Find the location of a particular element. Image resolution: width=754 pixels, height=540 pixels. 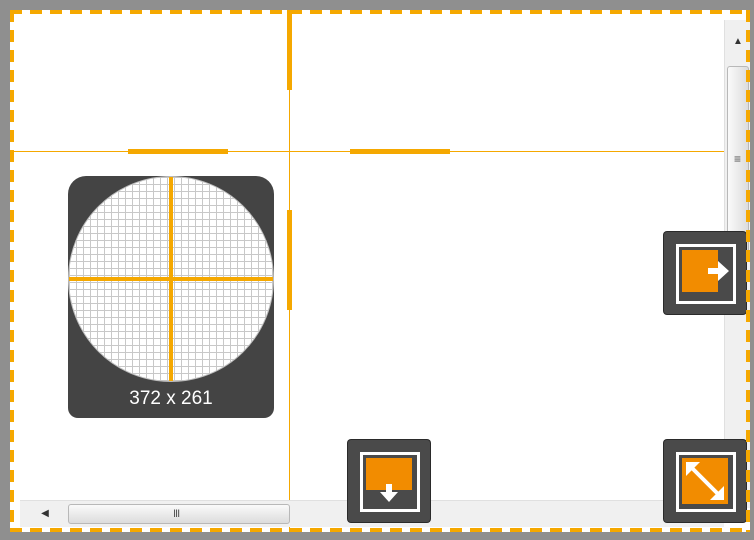

lens-vertical-line is located at coordinates (171, 279).